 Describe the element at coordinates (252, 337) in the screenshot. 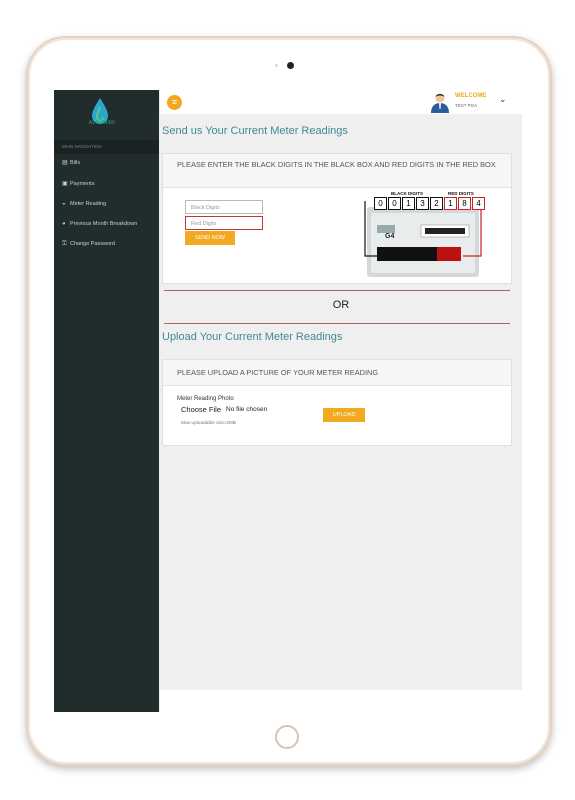

I see `upload-section-title: Upload Your Current Meter Readings` at that location.